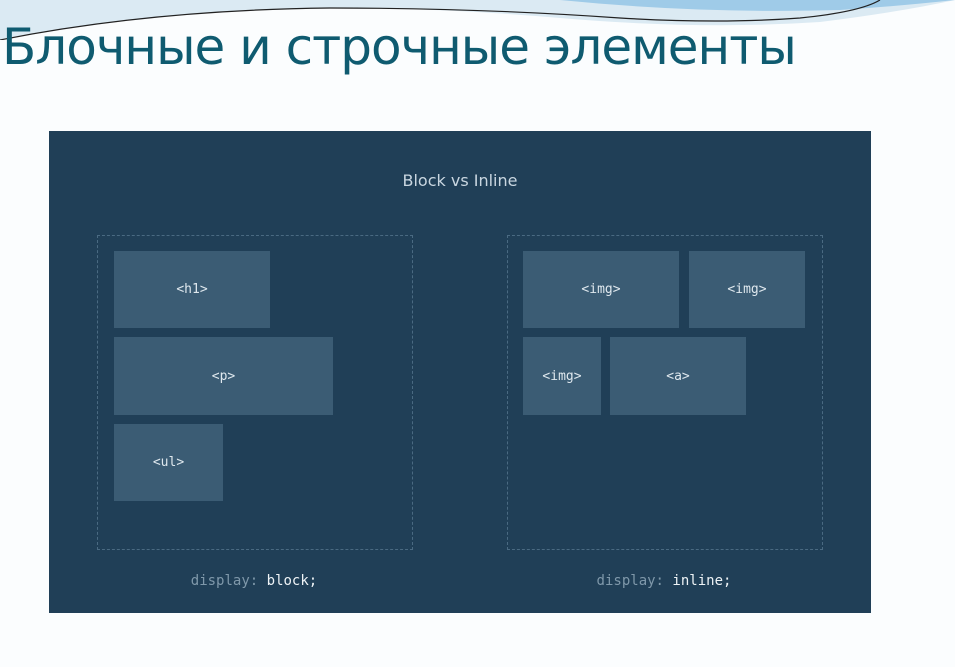  What do you see at coordinates (168, 462) in the screenshot?
I see `block-element-ul: <ul>` at bounding box center [168, 462].